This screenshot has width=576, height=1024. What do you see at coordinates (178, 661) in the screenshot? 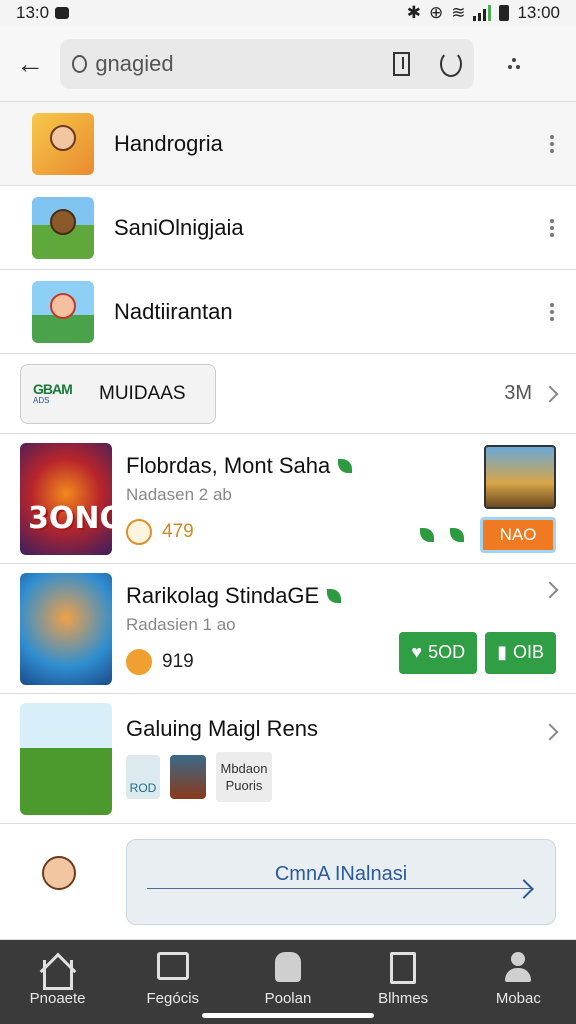
I see `rating-value: 919` at bounding box center [178, 661].